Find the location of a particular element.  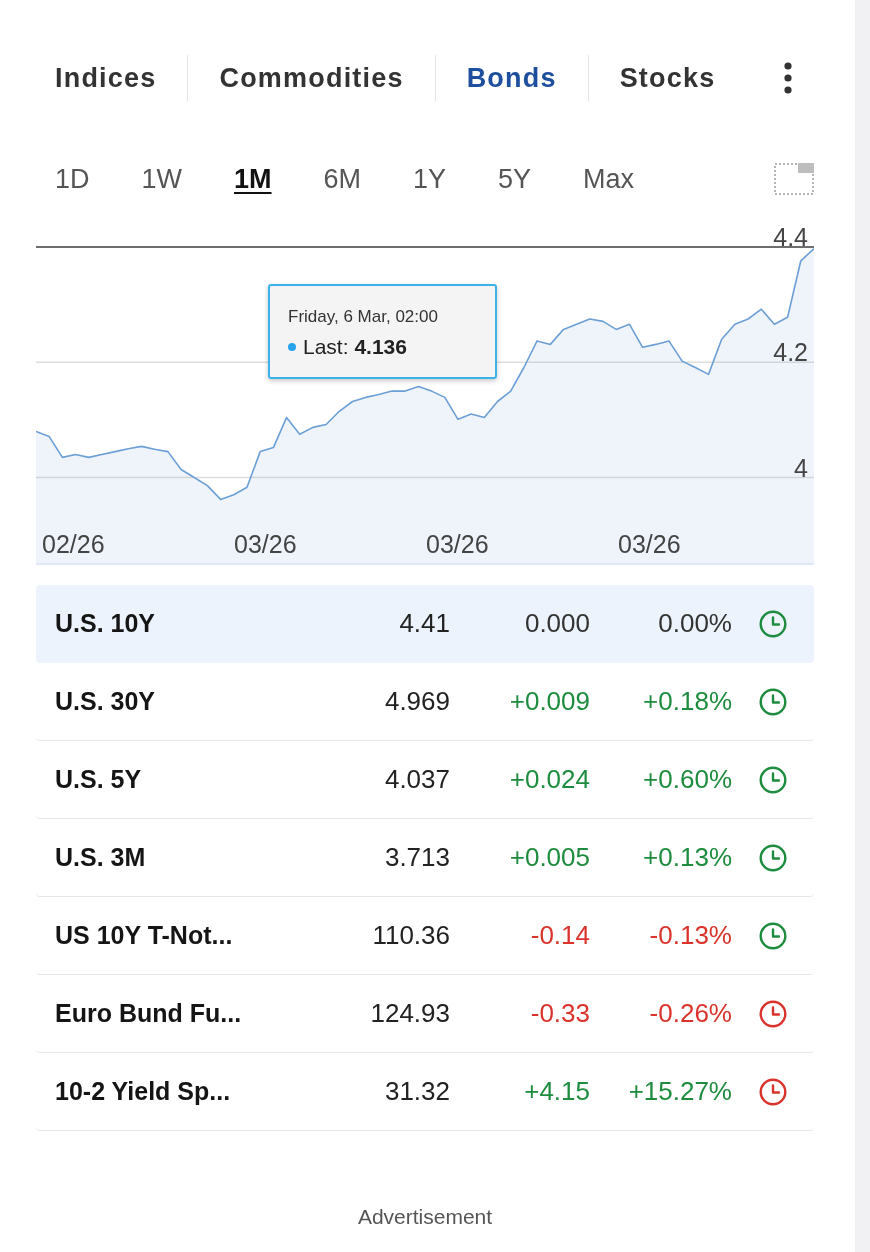

advertisement-label: Advertisement is located at coordinates (425, 1216).